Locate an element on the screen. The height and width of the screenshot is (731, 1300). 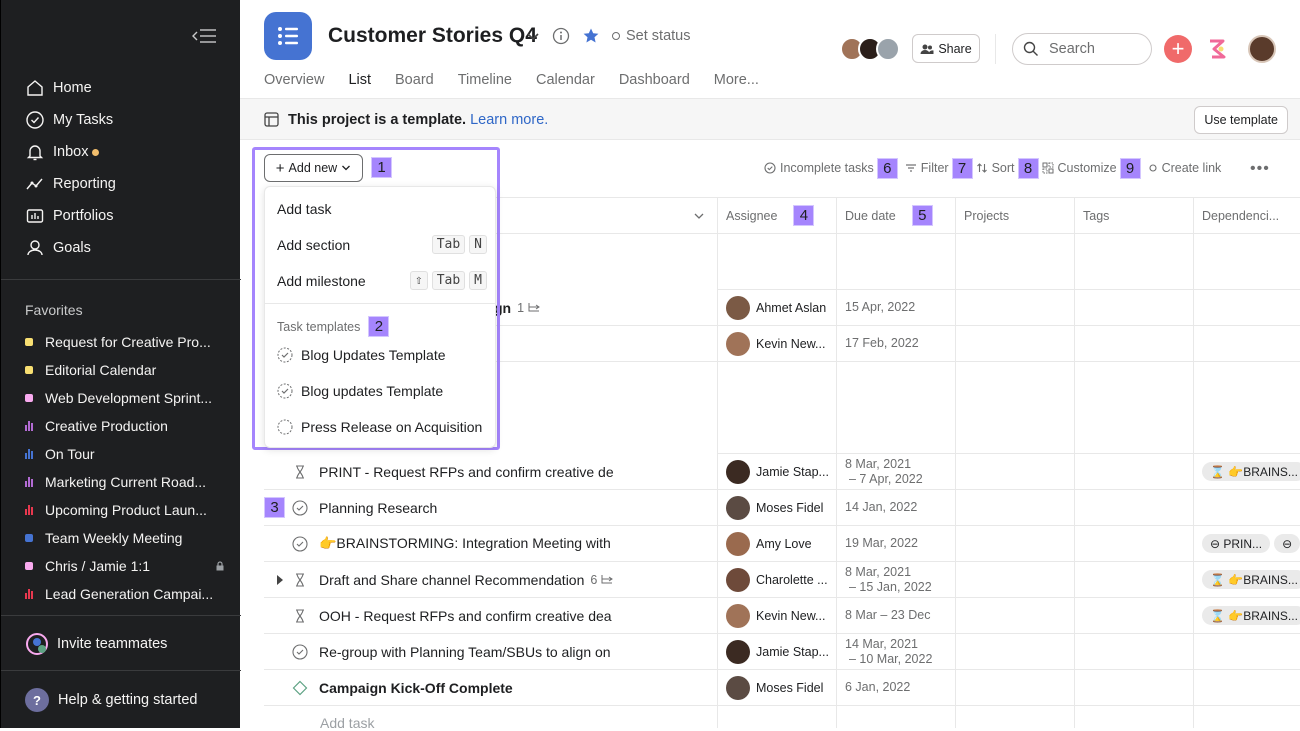
favorite-item: Team Weekly Meeting is located at coordinates (125, 538).